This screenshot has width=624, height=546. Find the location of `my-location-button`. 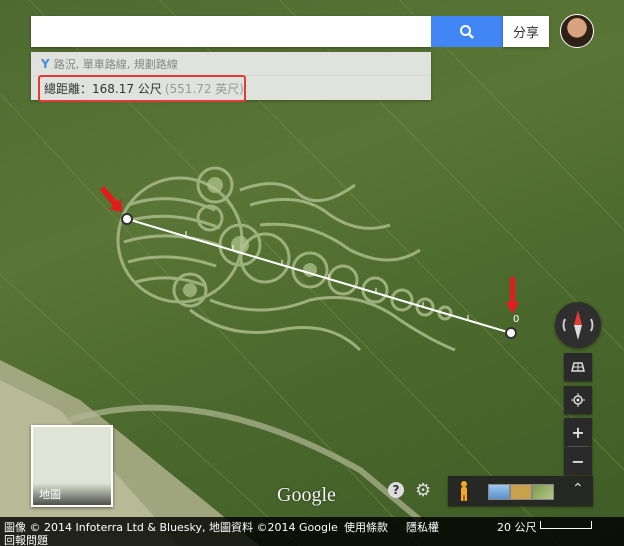

my-location-button is located at coordinates (578, 400).